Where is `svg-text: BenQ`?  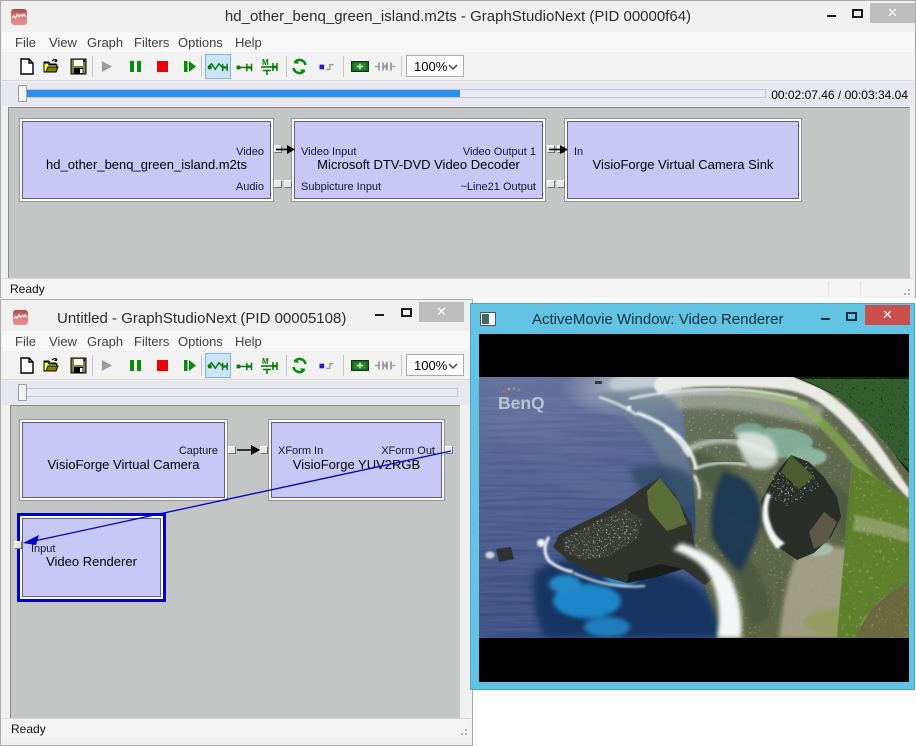 svg-text: BenQ is located at coordinates (521, 403).